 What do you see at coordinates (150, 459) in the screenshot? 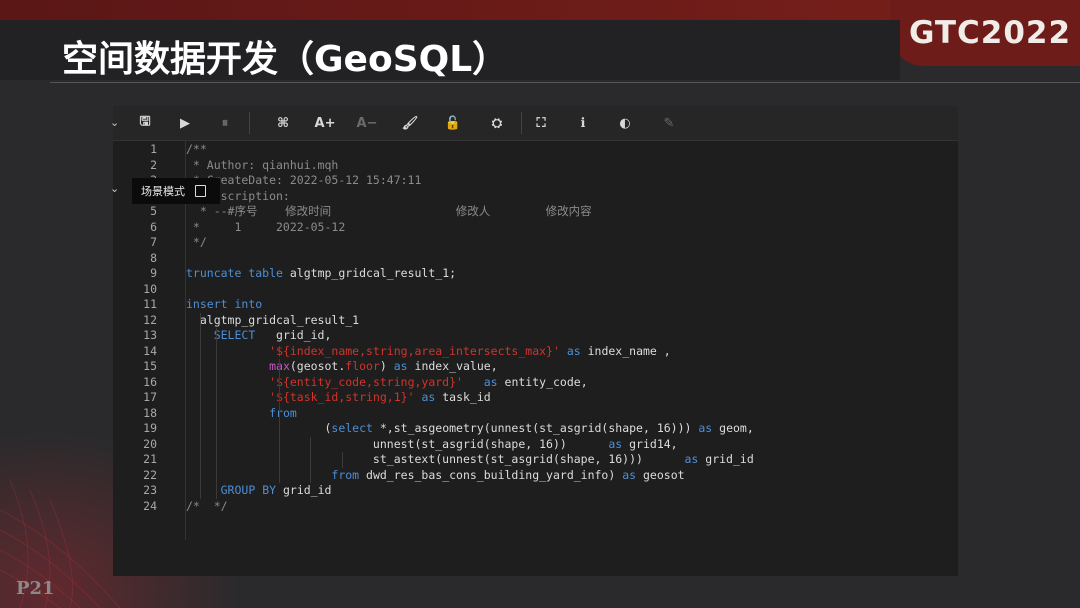
I see `line-number: 21` at bounding box center [150, 459].